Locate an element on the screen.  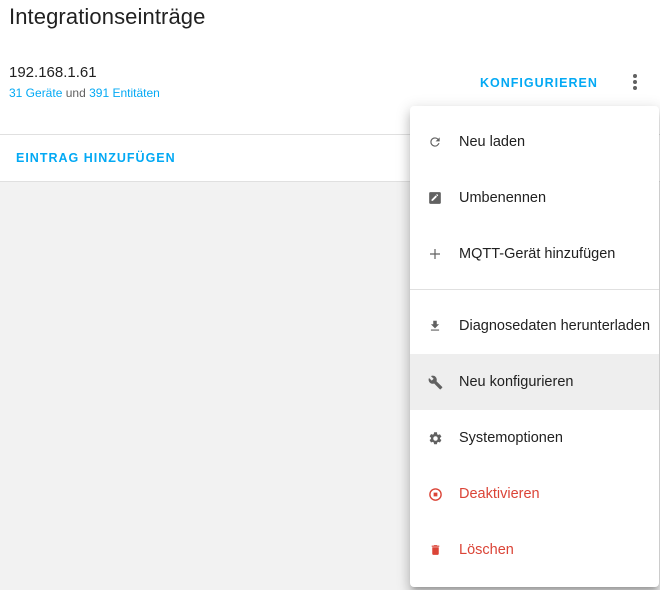
menu-item-label: MQTT-Gerät hinzufügen is located at coordinates (537, 254).